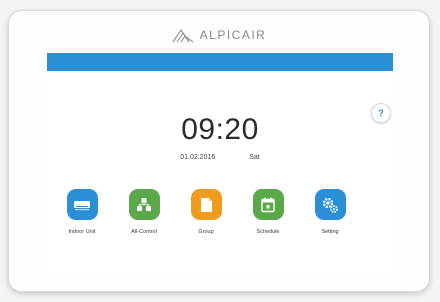 This screenshot has width=440, height=302. What do you see at coordinates (206, 232) in the screenshot?
I see `menu-label-group: Group` at bounding box center [206, 232].